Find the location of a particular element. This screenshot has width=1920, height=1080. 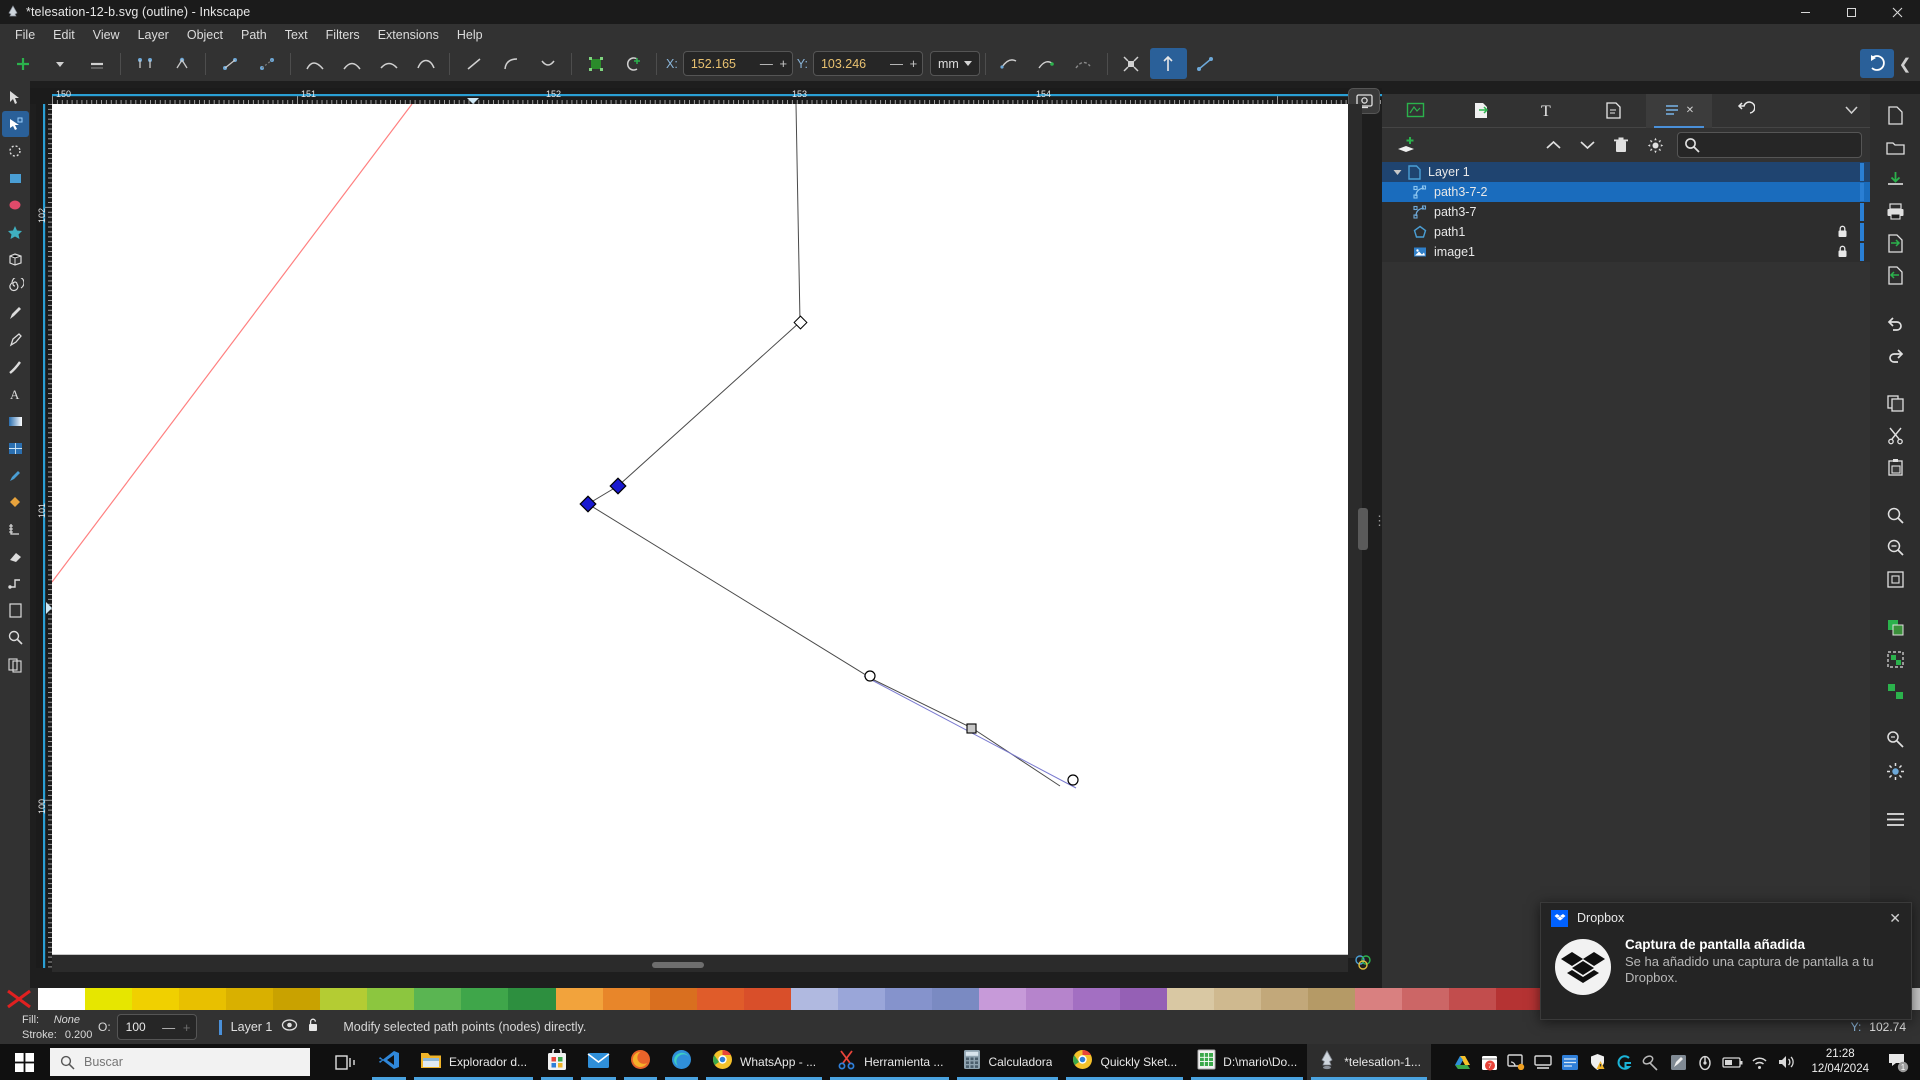

add-layer-button is located at coordinates (1406, 145).